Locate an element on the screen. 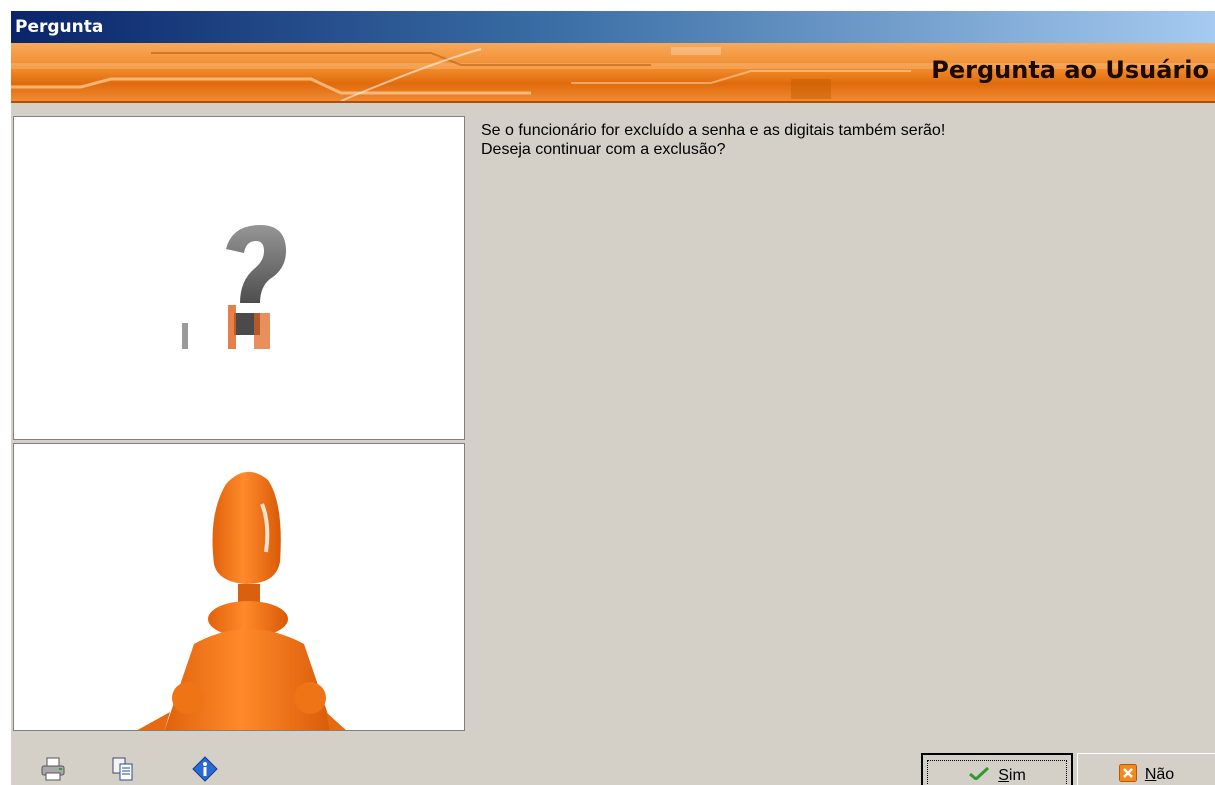 The width and height of the screenshot is (1215, 785). banner-title: Pergunta ao Usuário is located at coordinates (1070, 70).